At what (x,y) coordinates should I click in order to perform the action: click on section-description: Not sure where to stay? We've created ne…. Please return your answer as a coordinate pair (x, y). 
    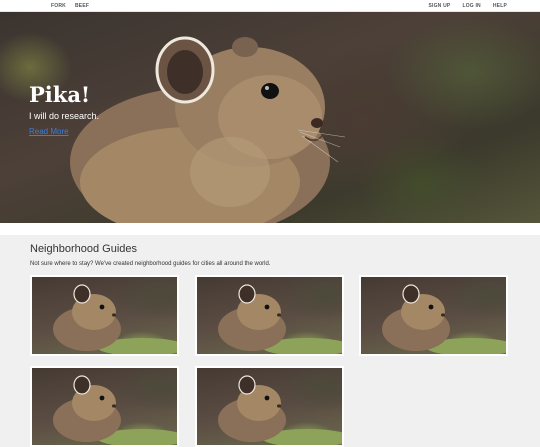
    Looking at the image, I should click on (150, 264).